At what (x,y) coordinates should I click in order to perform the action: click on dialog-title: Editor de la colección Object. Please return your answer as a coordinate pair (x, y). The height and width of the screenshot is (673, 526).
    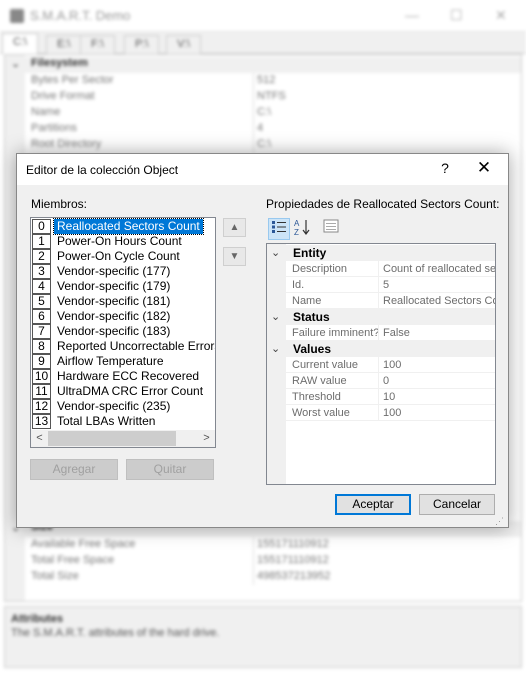
    Looking at the image, I should click on (102, 170).